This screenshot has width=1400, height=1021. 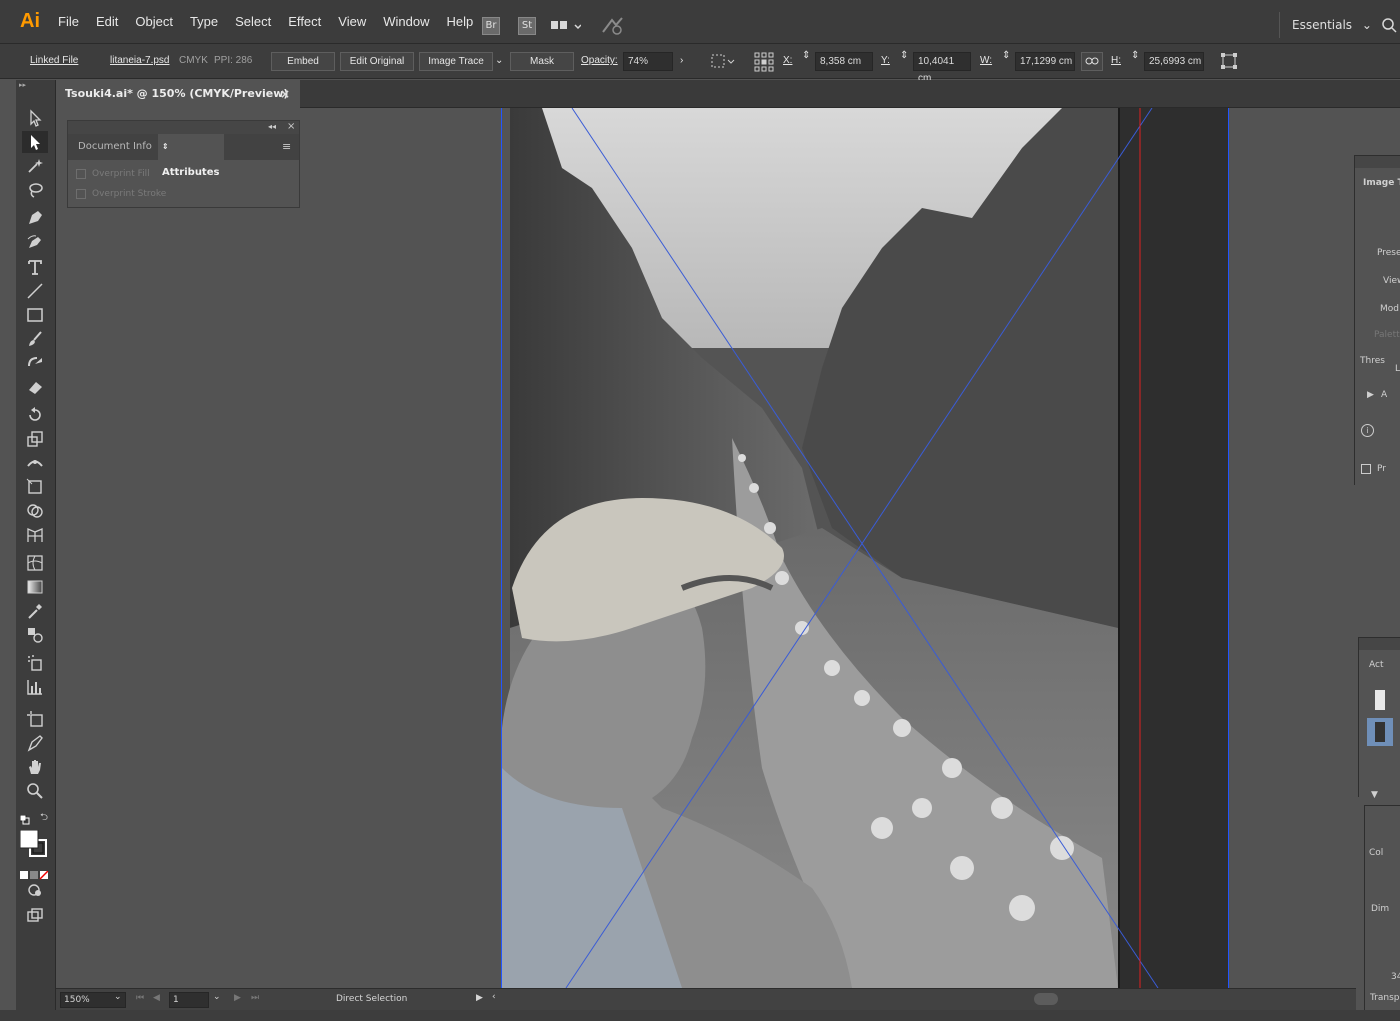 I want to click on x-stepper-icon: ⇕, so click(x=806, y=55).